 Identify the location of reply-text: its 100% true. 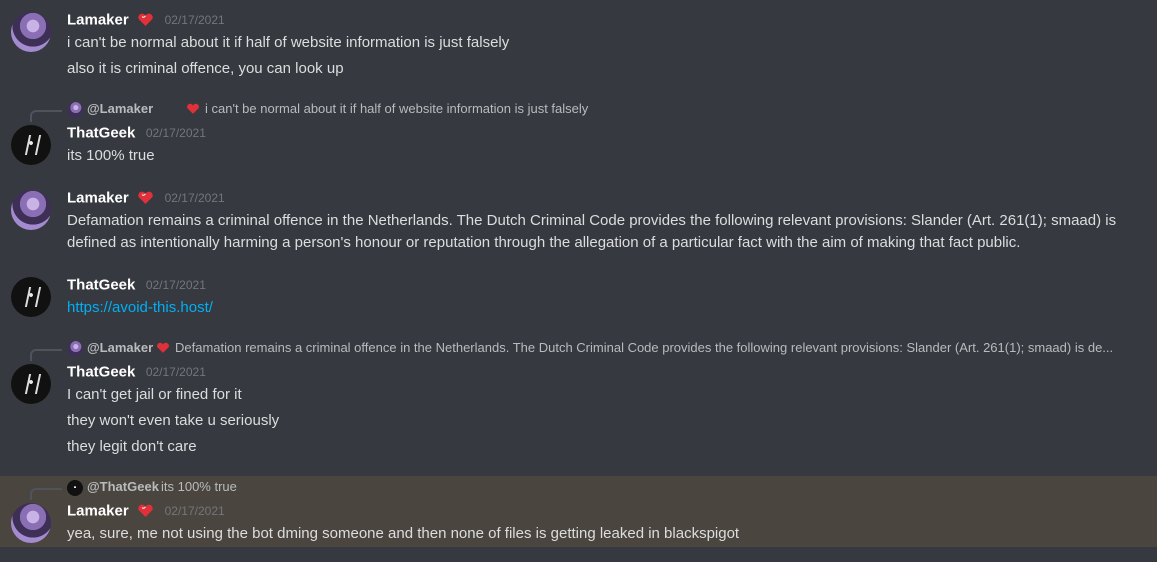
(199, 486).